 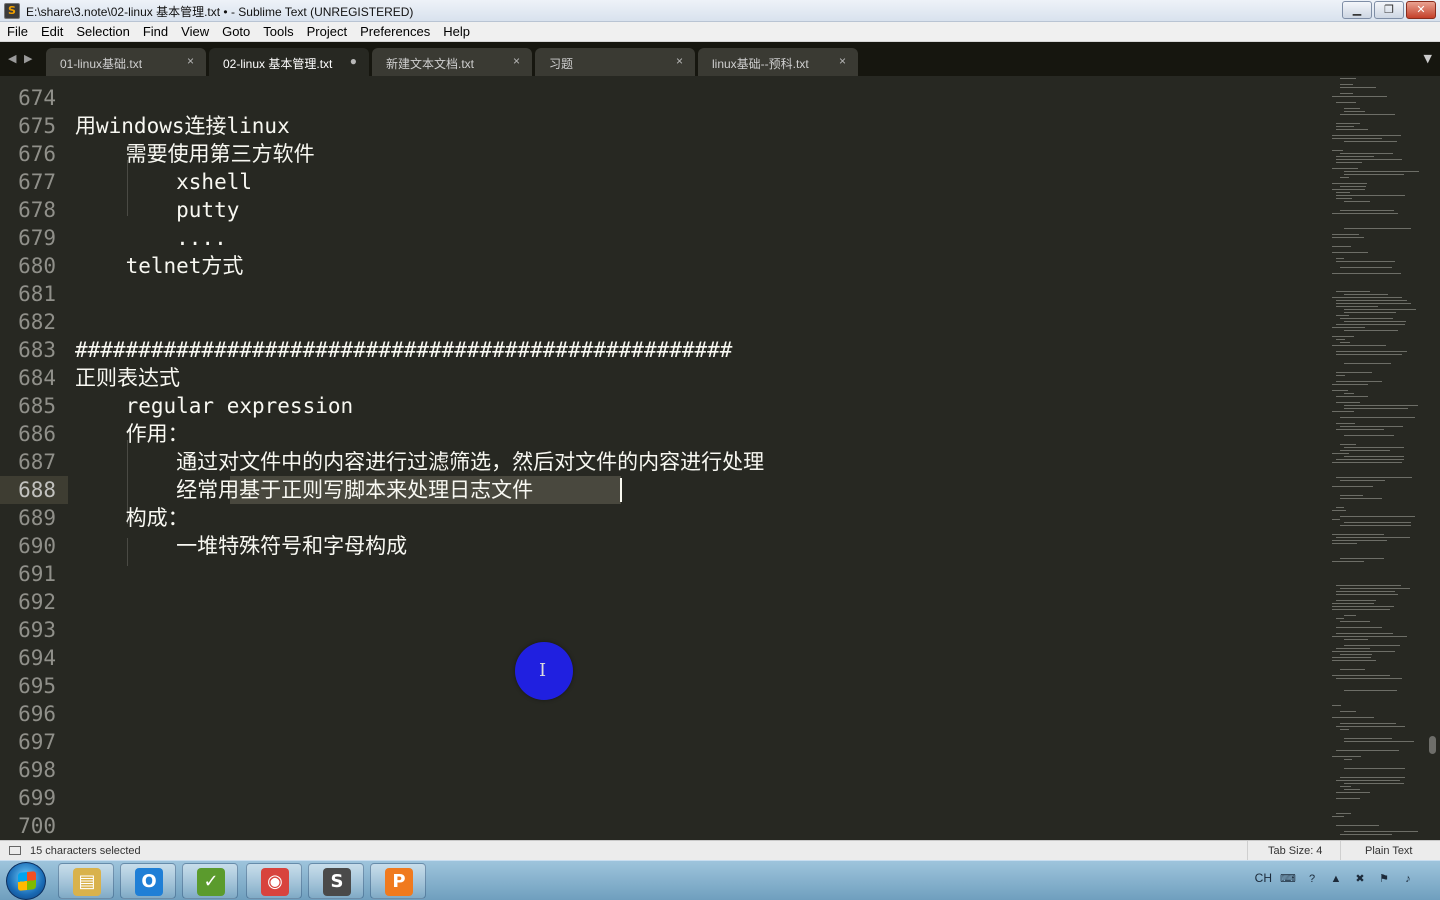 What do you see at coordinates (660, 322) in the screenshot?
I see `code-line: 682` at bounding box center [660, 322].